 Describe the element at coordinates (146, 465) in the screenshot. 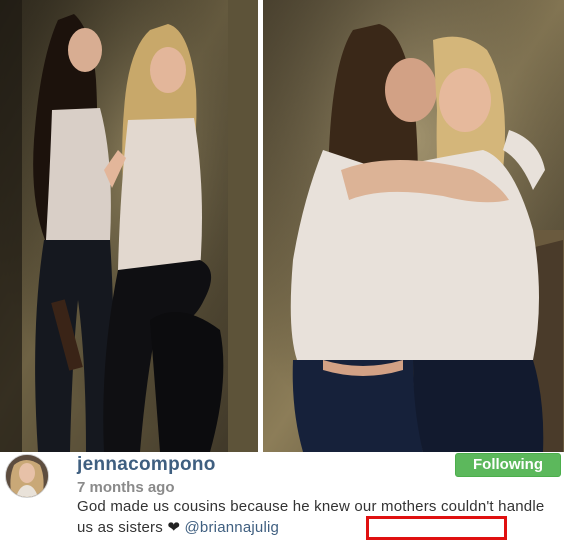

I see `username: jennacompono` at that location.